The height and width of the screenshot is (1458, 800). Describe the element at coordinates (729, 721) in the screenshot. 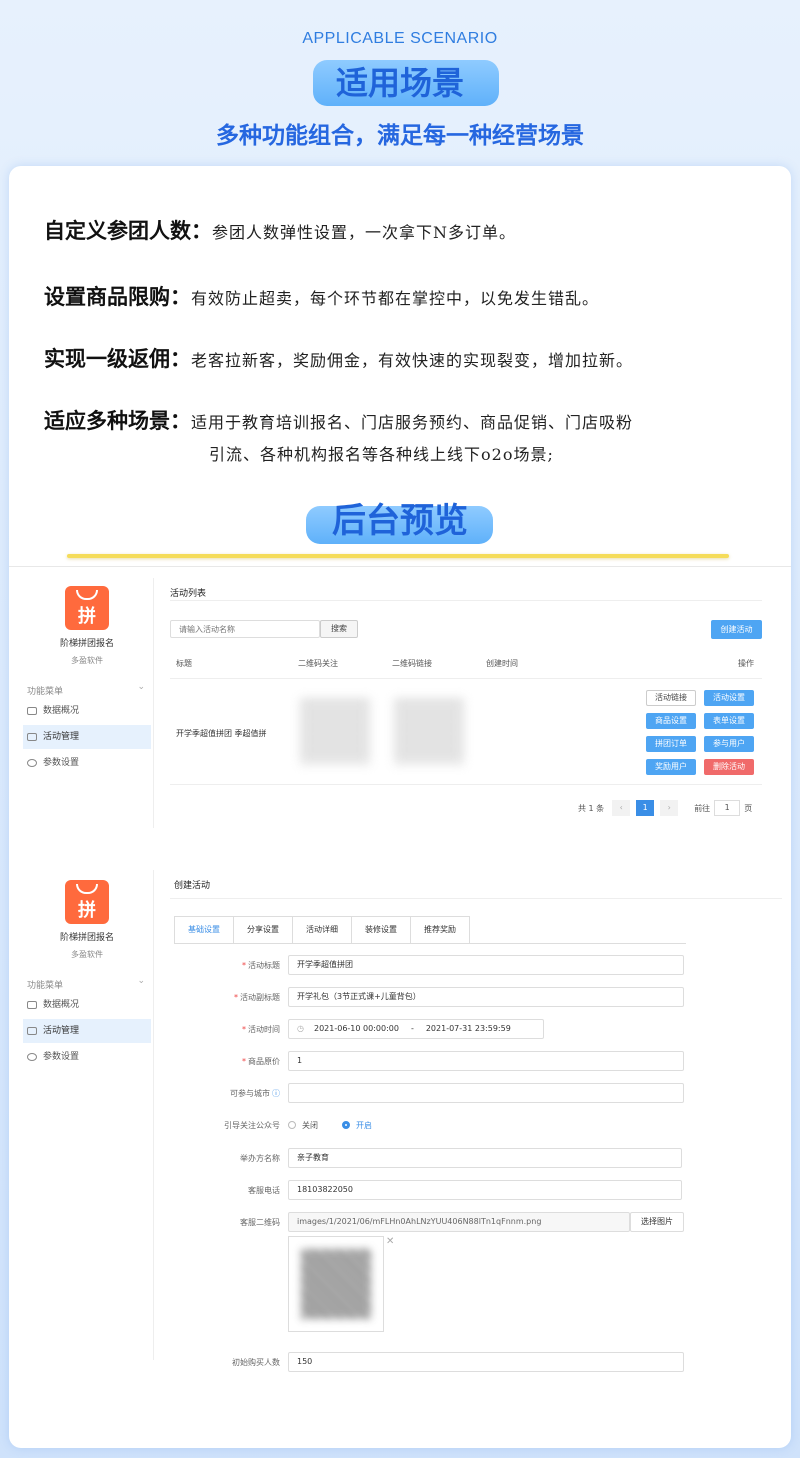

I see `form-settings-button: 表单设置` at that location.